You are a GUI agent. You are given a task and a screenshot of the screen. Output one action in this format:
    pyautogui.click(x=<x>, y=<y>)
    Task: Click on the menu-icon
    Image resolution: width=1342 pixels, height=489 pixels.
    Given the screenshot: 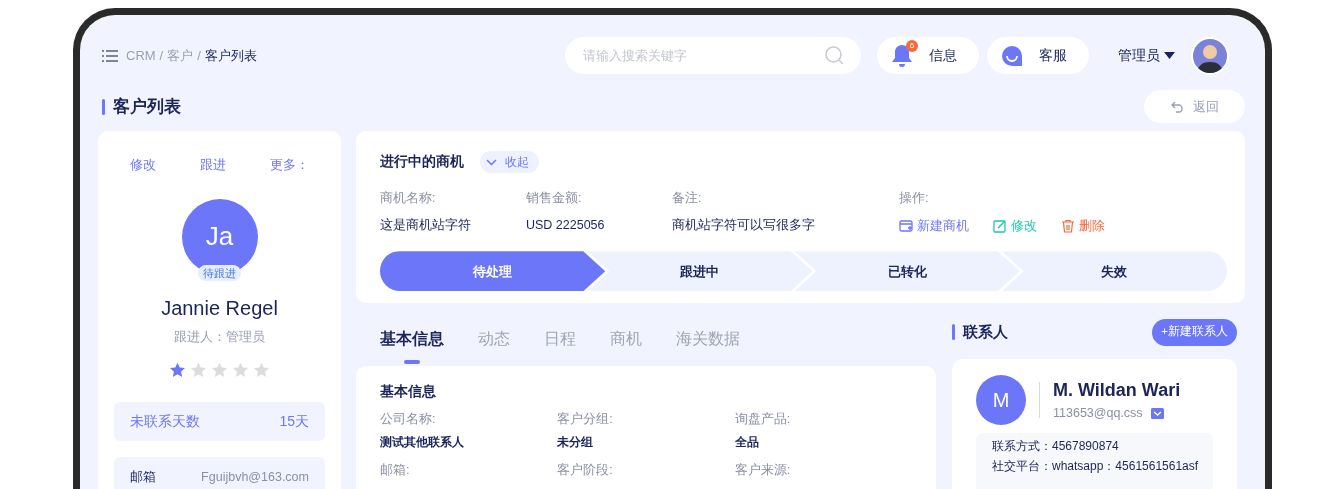 What is the action you would take?
    pyautogui.click(x=110, y=55)
    